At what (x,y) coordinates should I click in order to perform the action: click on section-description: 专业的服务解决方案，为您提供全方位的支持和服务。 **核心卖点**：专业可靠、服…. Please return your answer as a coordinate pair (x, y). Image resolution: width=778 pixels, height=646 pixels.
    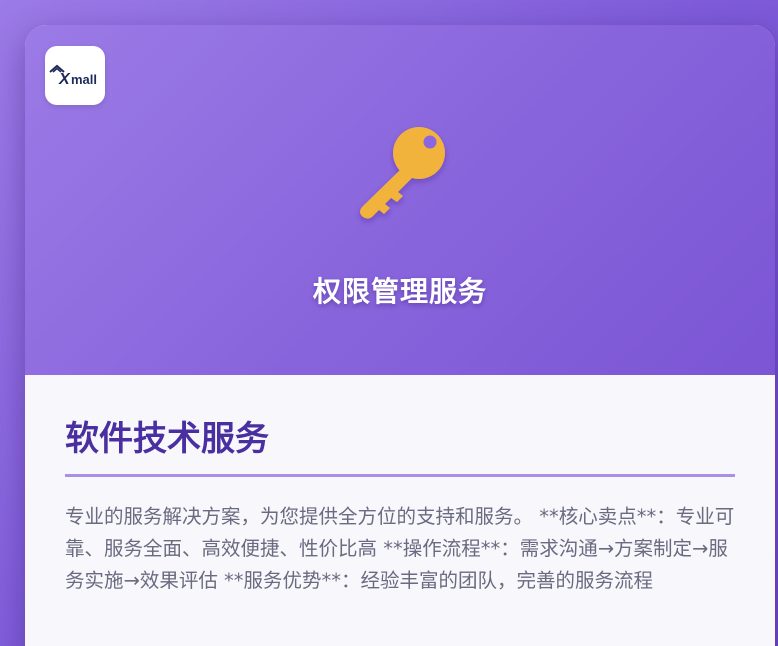
    Looking at the image, I should click on (400, 548).